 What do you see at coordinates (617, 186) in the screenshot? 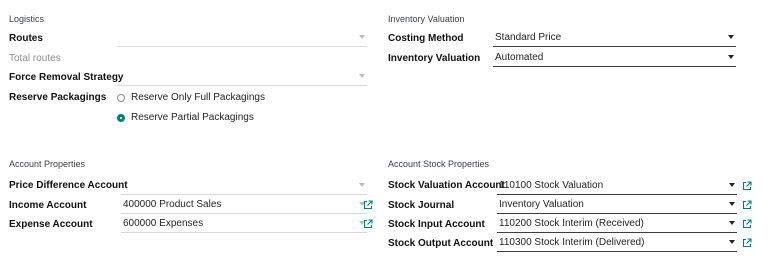
I see `stock-valuation-account-input: 110100 Stock Valuation` at bounding box center [617, 186].